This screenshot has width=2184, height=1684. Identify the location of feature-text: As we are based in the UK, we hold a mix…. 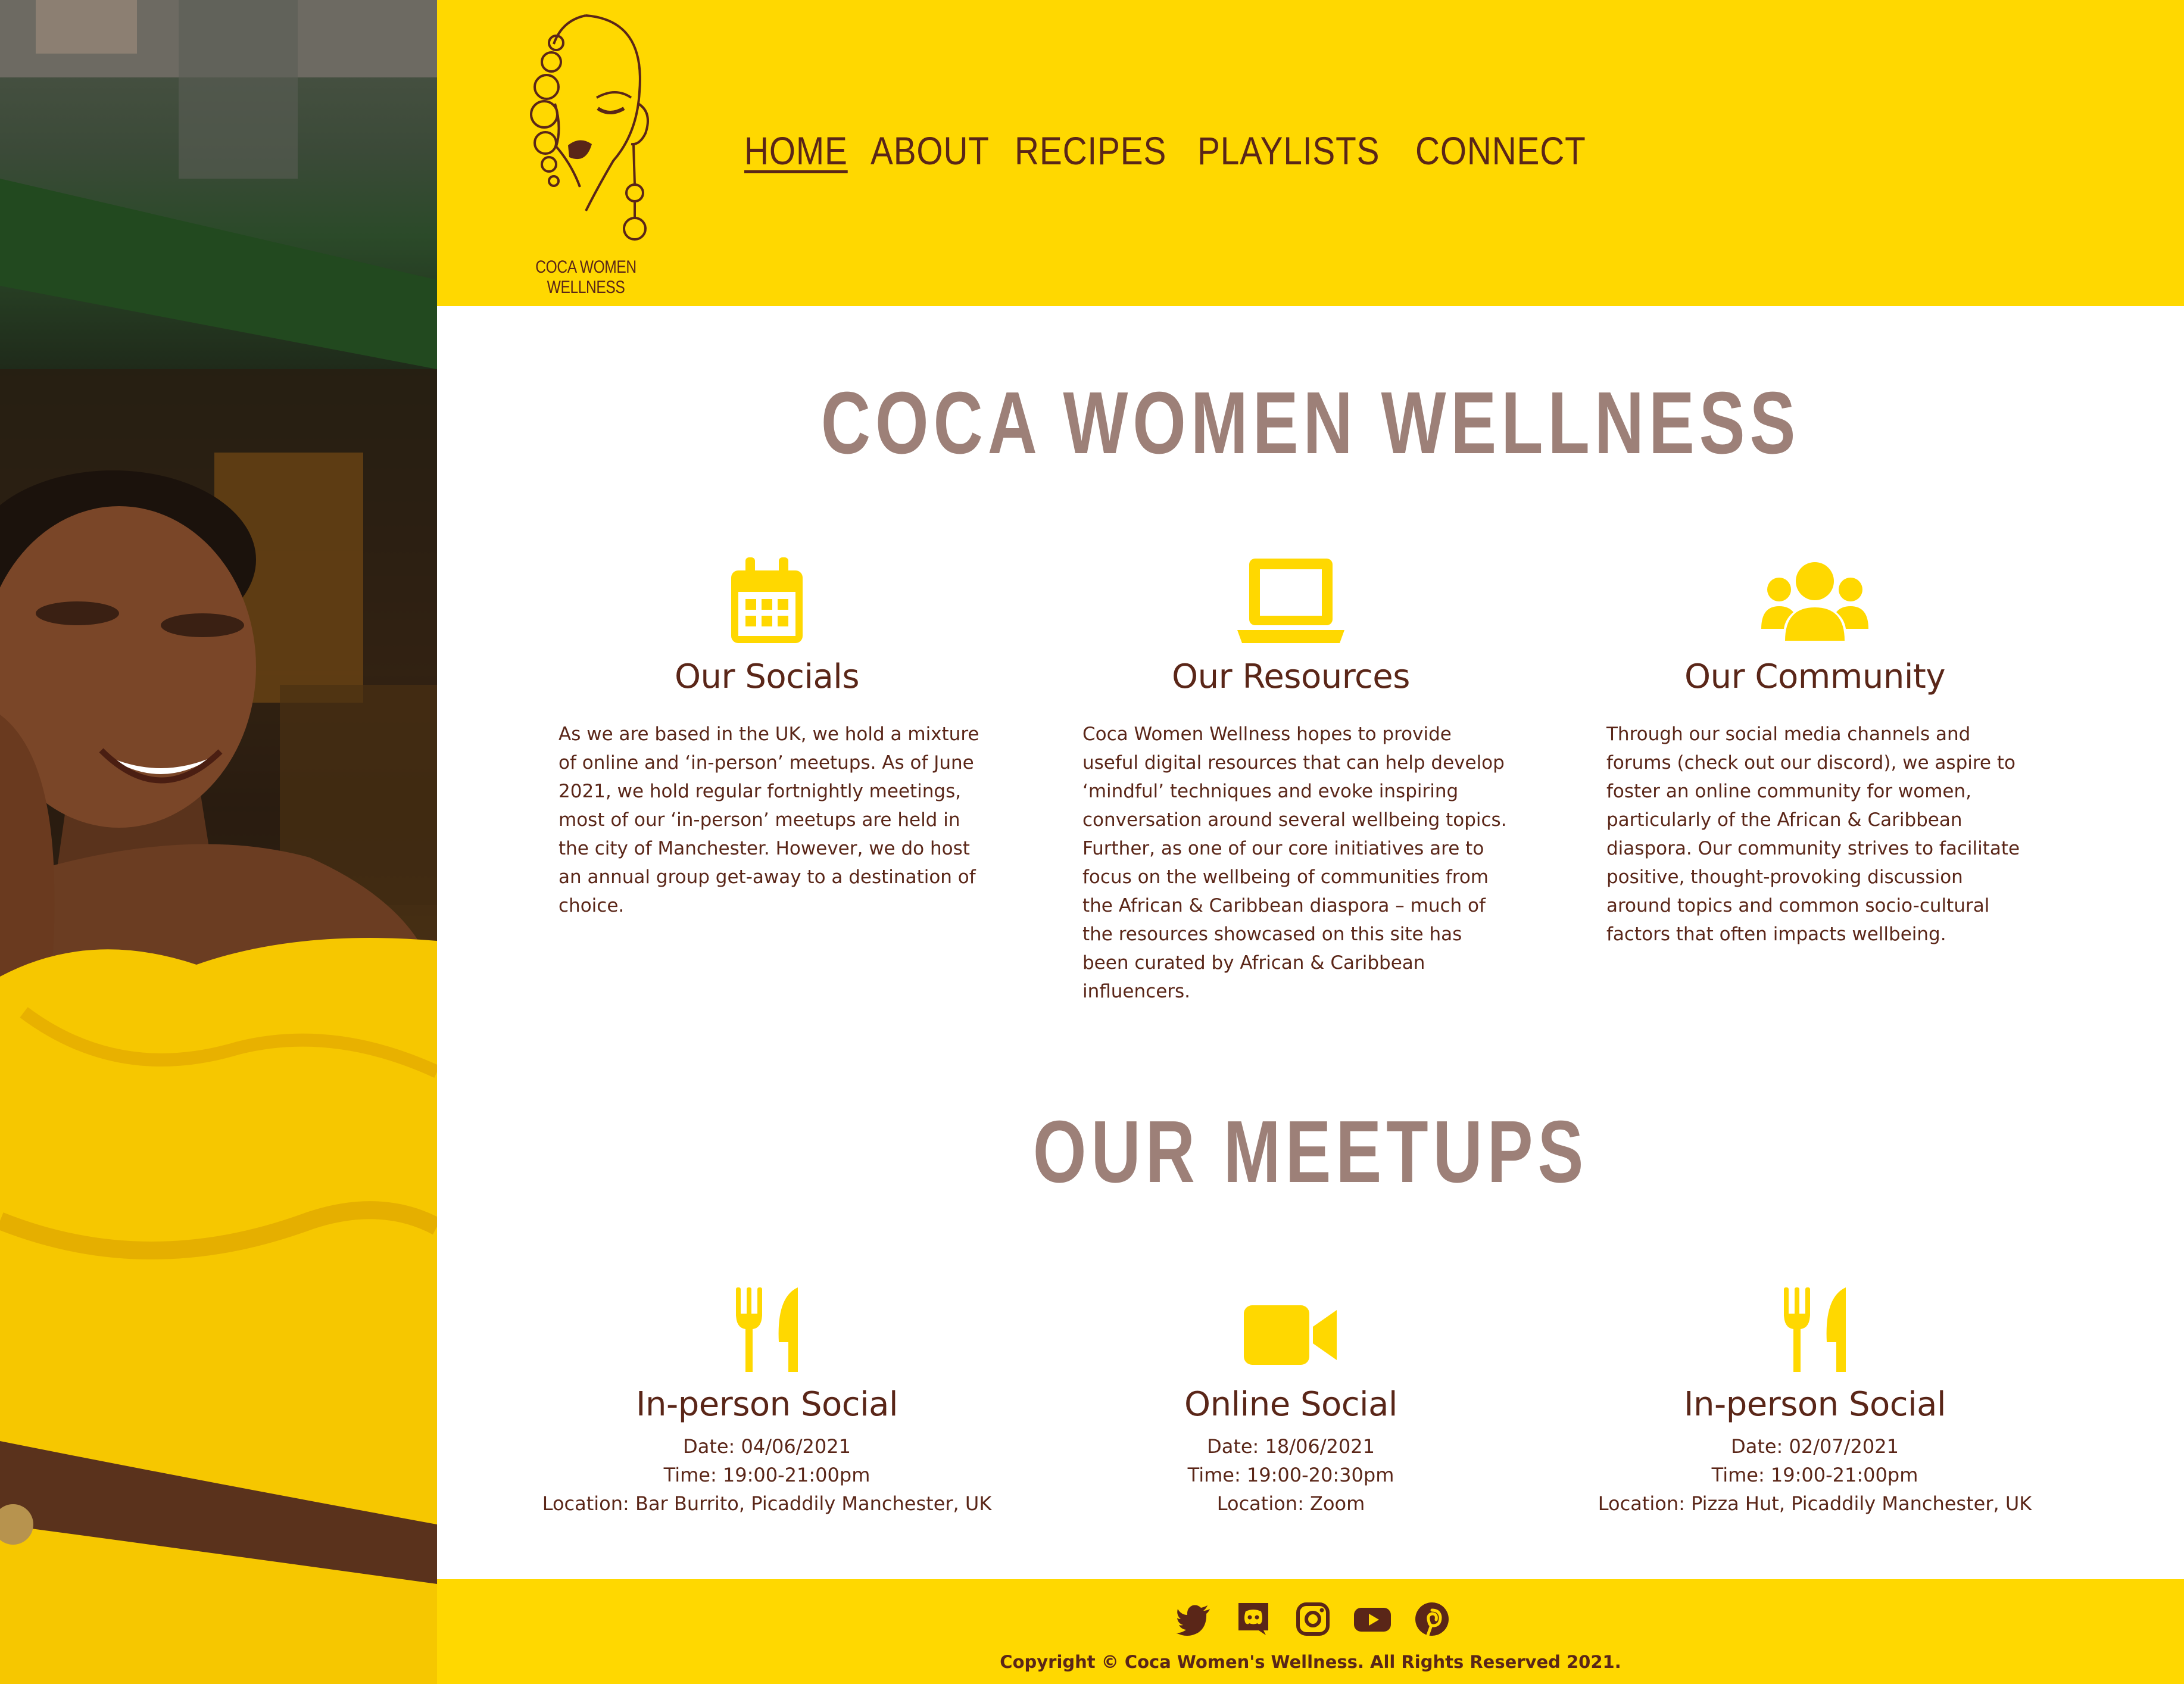
(769, 820).